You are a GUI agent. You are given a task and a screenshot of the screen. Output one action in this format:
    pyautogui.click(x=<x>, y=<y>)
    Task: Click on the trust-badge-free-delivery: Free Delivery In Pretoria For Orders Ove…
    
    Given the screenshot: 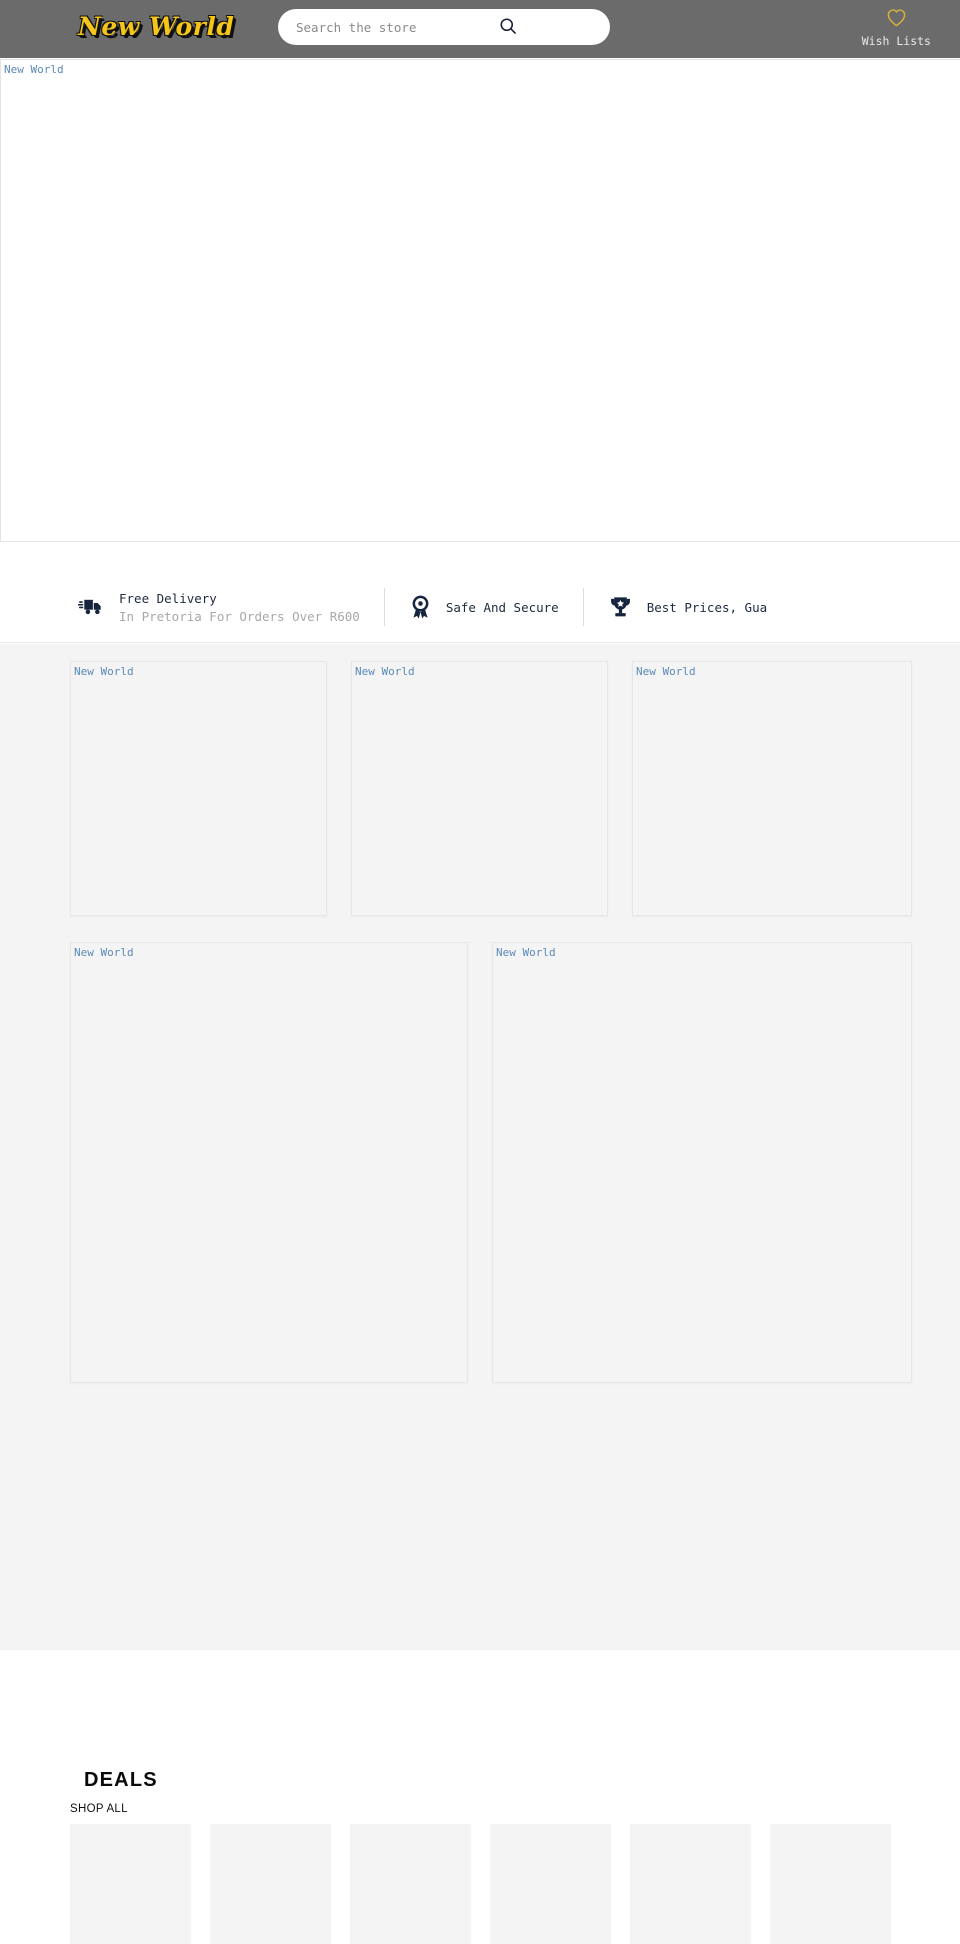 What is the action you would take?
    pyautogui.click(x=192, y=607)
    